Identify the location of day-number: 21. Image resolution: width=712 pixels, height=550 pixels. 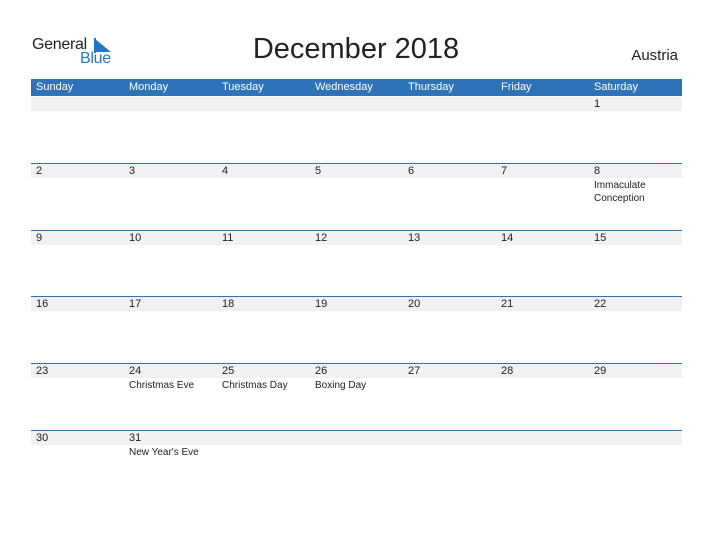
(542, 304).